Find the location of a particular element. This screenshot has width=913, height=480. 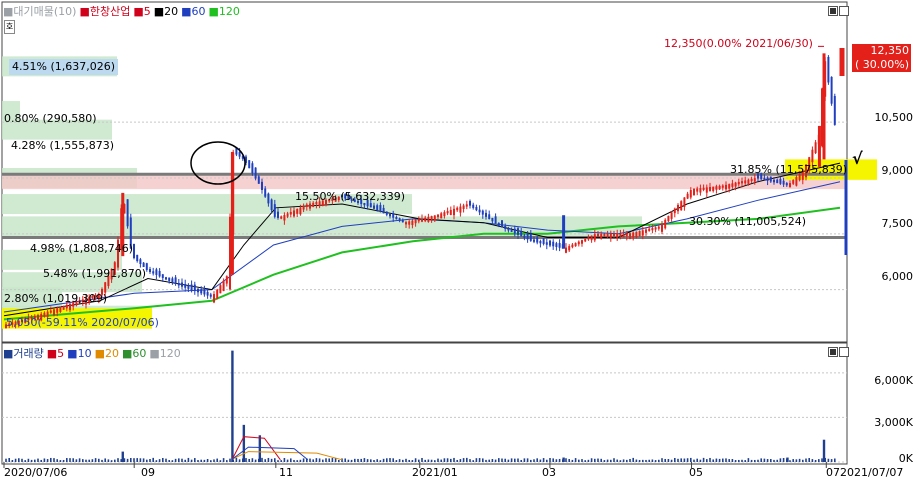

time-label-end: 2021/07/07 is located at coordinates (872, 472).